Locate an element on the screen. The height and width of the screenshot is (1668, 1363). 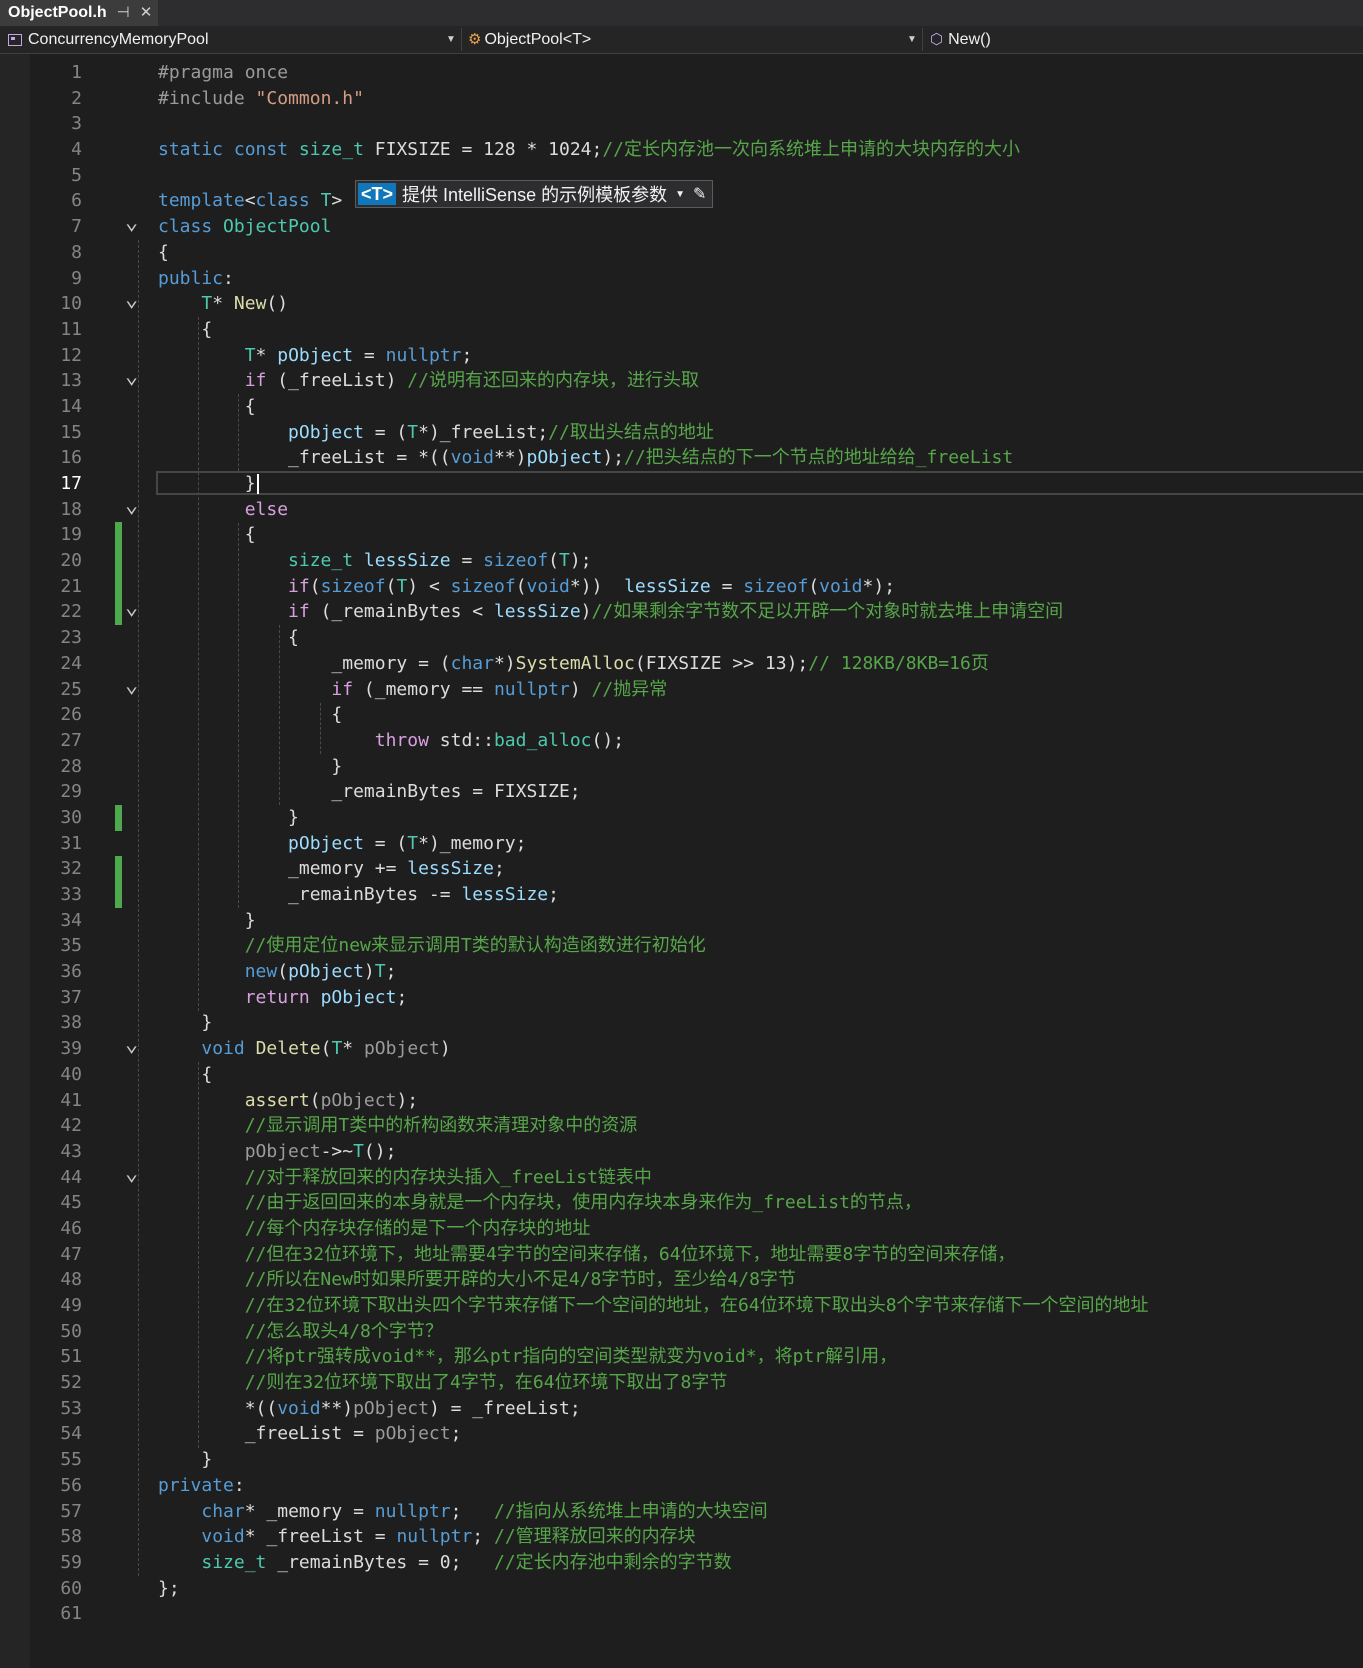
code-text: //使用定位new来显示调用T类的默认构造函数进行初始化 is located at coordinates (432, 946).